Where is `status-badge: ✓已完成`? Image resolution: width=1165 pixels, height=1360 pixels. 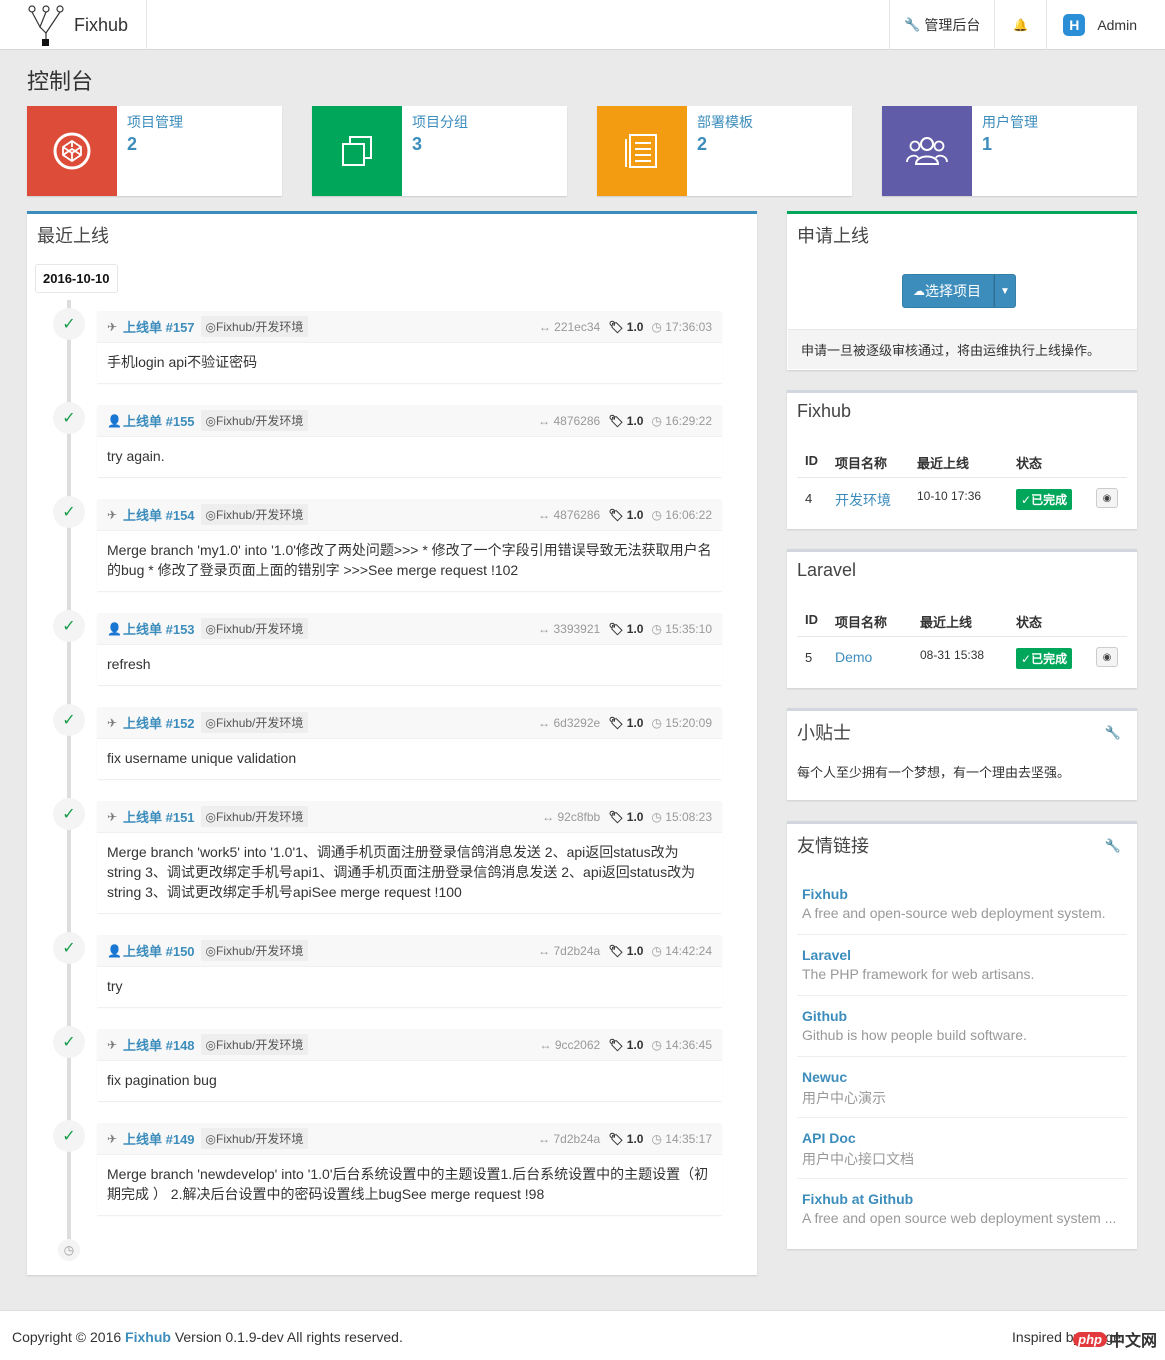
status-badge: ✓已完成 is located at coordinates (1044, 499).